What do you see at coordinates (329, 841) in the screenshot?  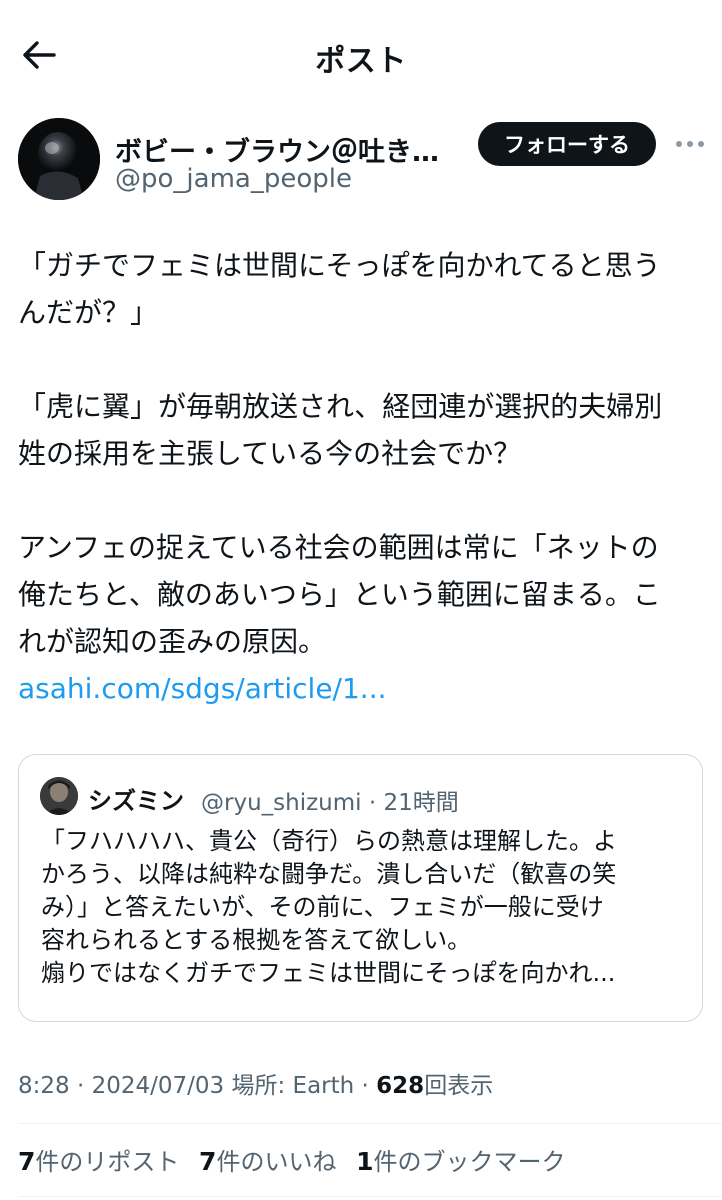 I see `quote-line: 「フハハハハ、貴公（奇行）らの熱意は理解した。よ` at bounding box center [329, 841].